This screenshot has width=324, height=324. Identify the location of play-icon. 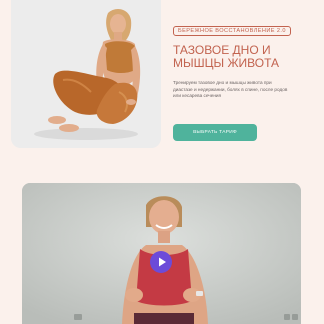
(162, 262).